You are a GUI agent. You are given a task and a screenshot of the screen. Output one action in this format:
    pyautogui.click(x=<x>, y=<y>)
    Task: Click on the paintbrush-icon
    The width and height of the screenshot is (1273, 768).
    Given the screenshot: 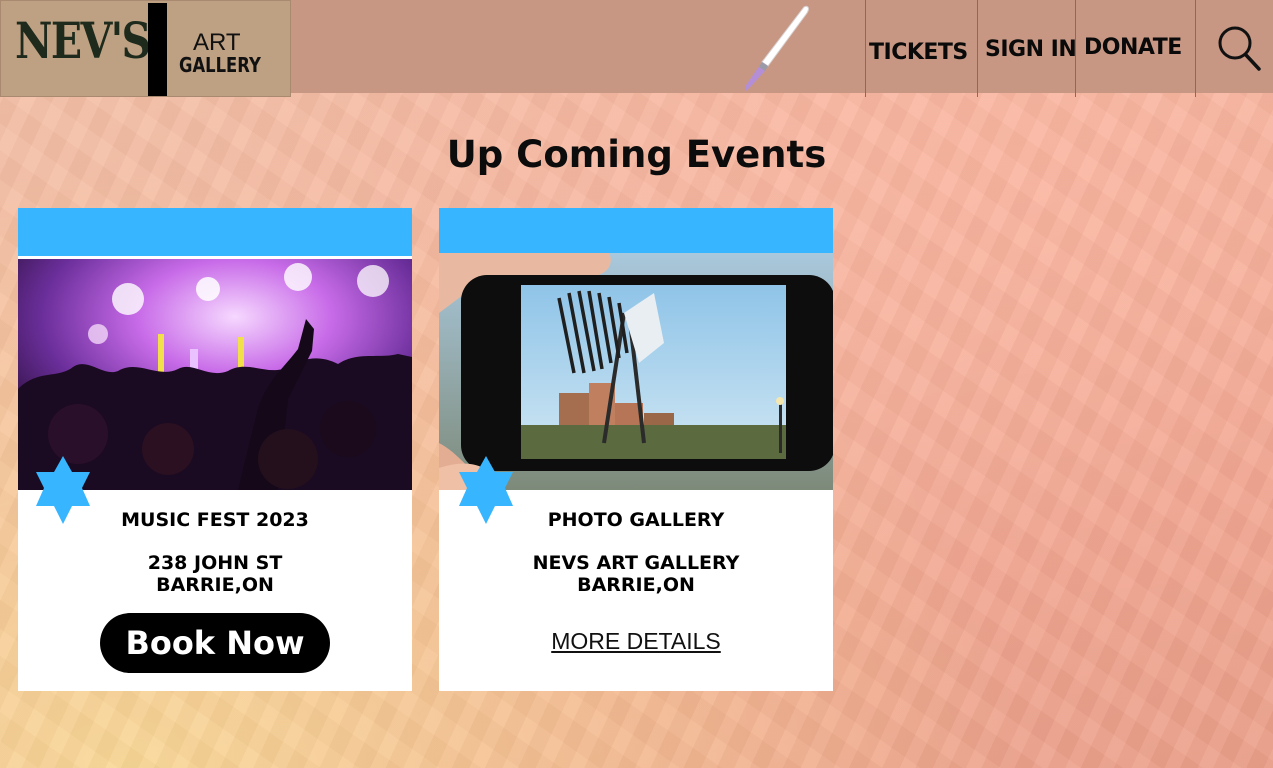 What is the action you would take?
    pyautogui.click(x=776, y=48)
    